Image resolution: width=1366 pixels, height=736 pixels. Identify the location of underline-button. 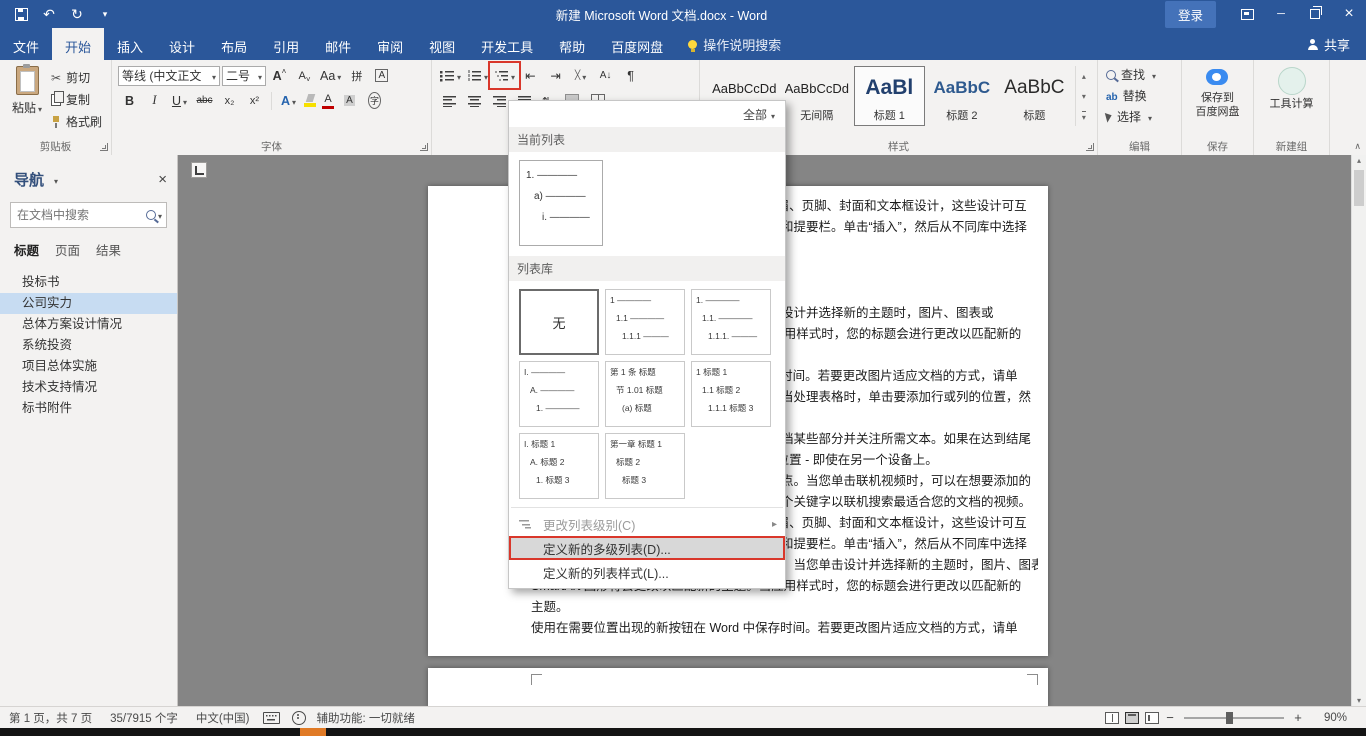
(179, 100).